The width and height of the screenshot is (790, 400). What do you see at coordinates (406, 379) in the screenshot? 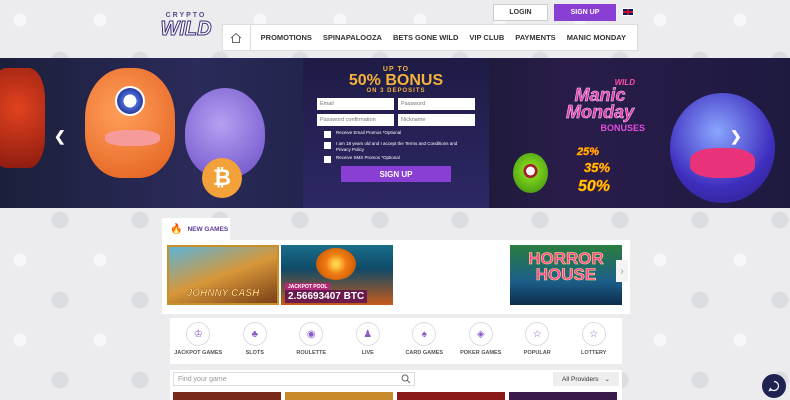
I see `search-icon` at bounding box center [406, 379].